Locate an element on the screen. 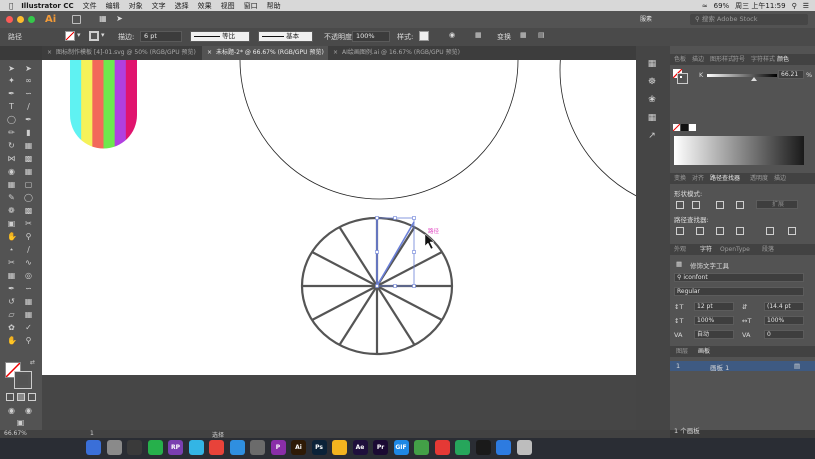 The width and height of the screenshot is (815, 459). dock-app-icon: Ae is located at coordinates (360, 447).